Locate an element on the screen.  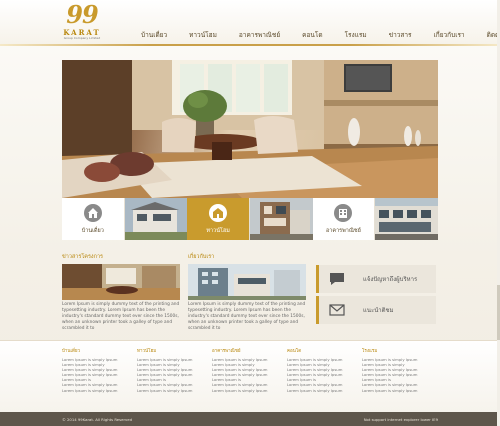
nav-item-about: เกี่ยวกับเรา is located at coordinates (449, 35).